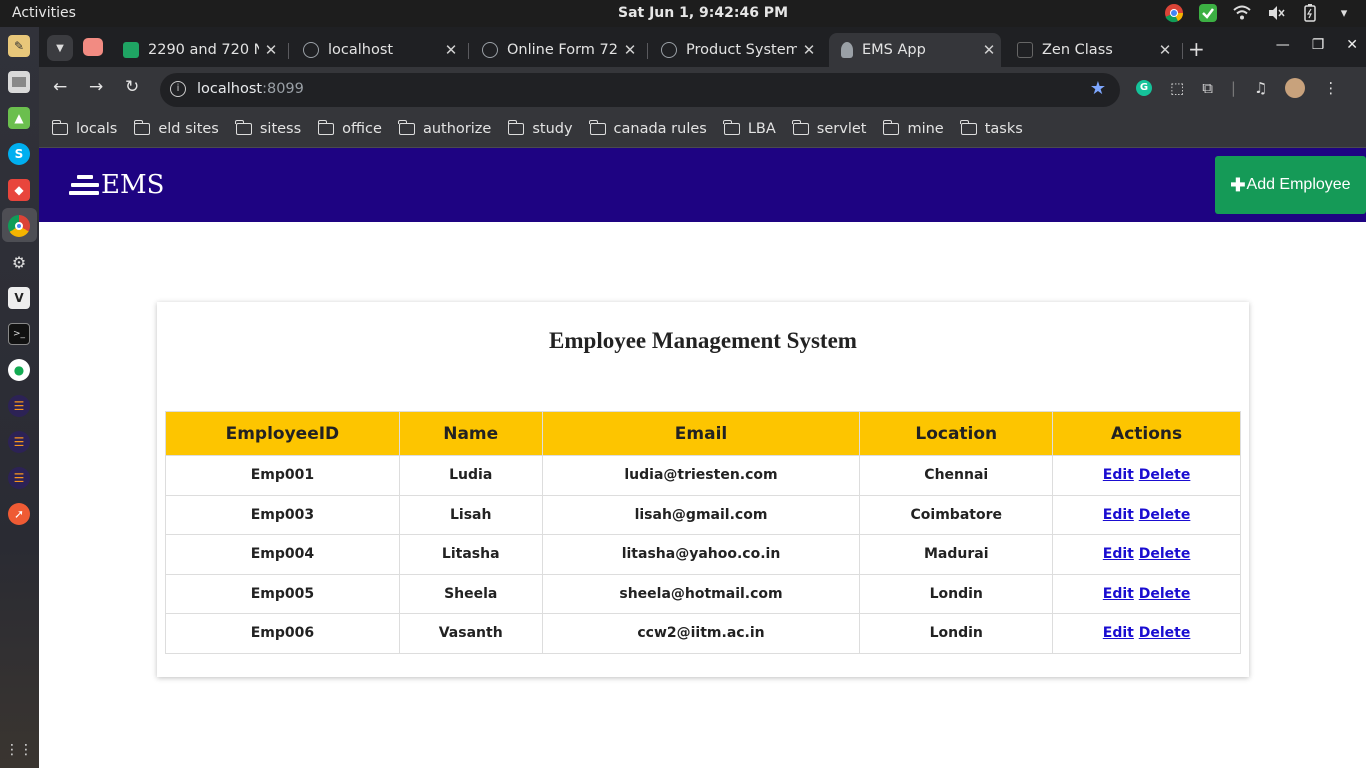 The height and width of the screenshot is (768, 1366). Describe the element at coordinates (19, 82) in the screenshot. I see `file-manager-icon` at that location.